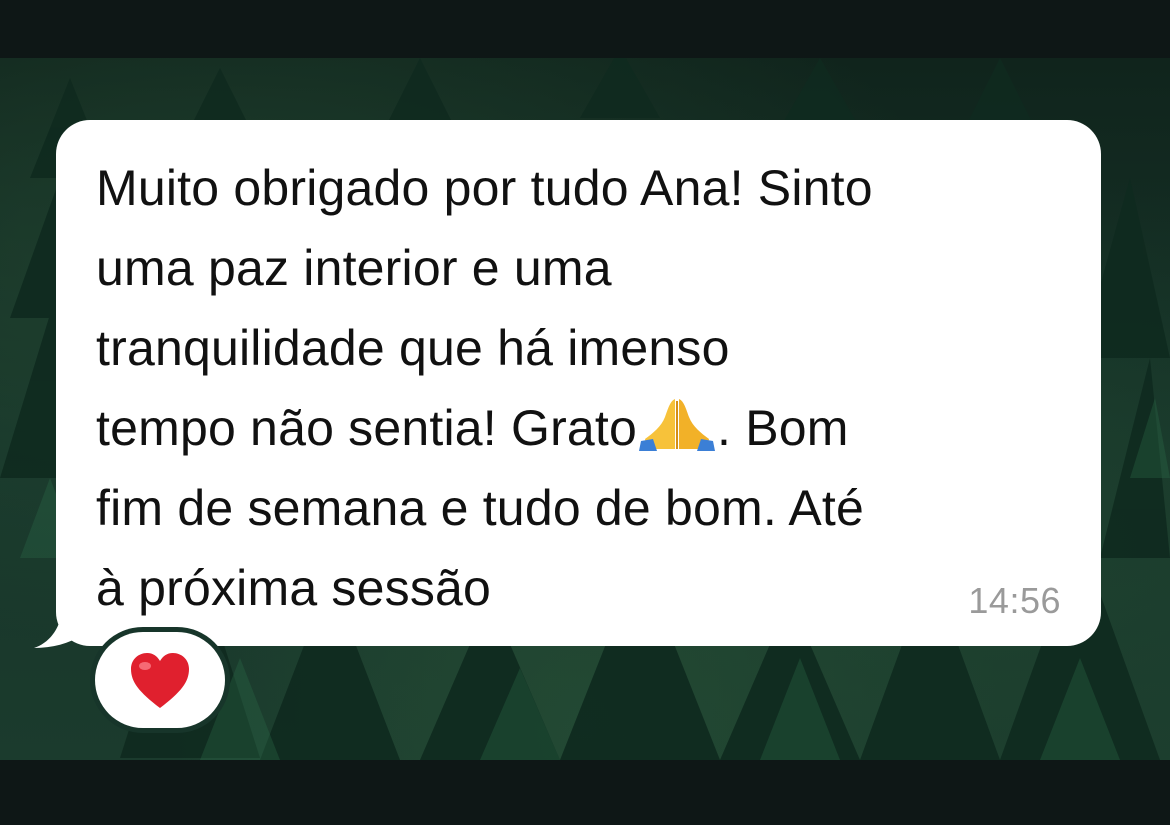 The height and width of the screenshot is (825, 1170). Describe the element at coordinates (484, 188) in the screenshot. I see `message-line: Muito obrigado por tudo Ana! Sinto` at that location.